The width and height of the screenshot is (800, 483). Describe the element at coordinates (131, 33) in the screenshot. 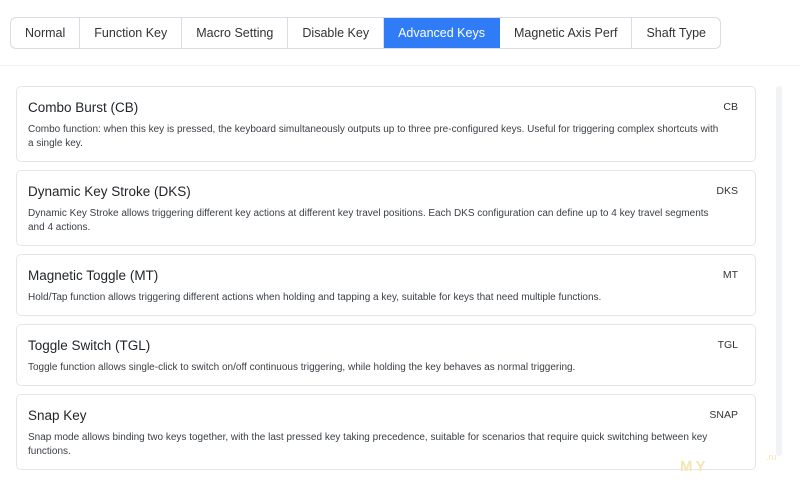

I see `tab-function-key: Function Key` at that location.